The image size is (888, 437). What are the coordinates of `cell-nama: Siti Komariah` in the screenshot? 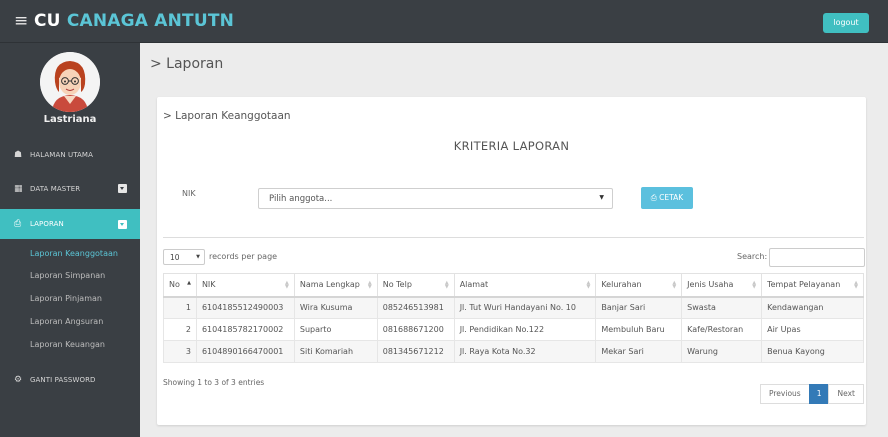 It's located at (335, 351).